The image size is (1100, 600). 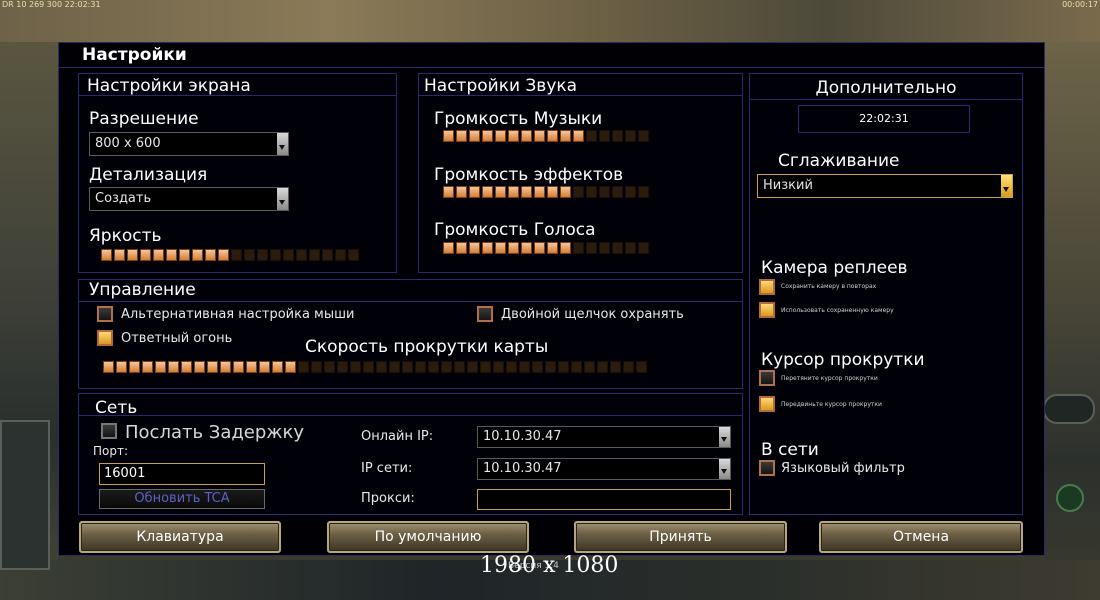 I want to click on scroll-cursor-drag-checkbox, so click(x=767, y=378).